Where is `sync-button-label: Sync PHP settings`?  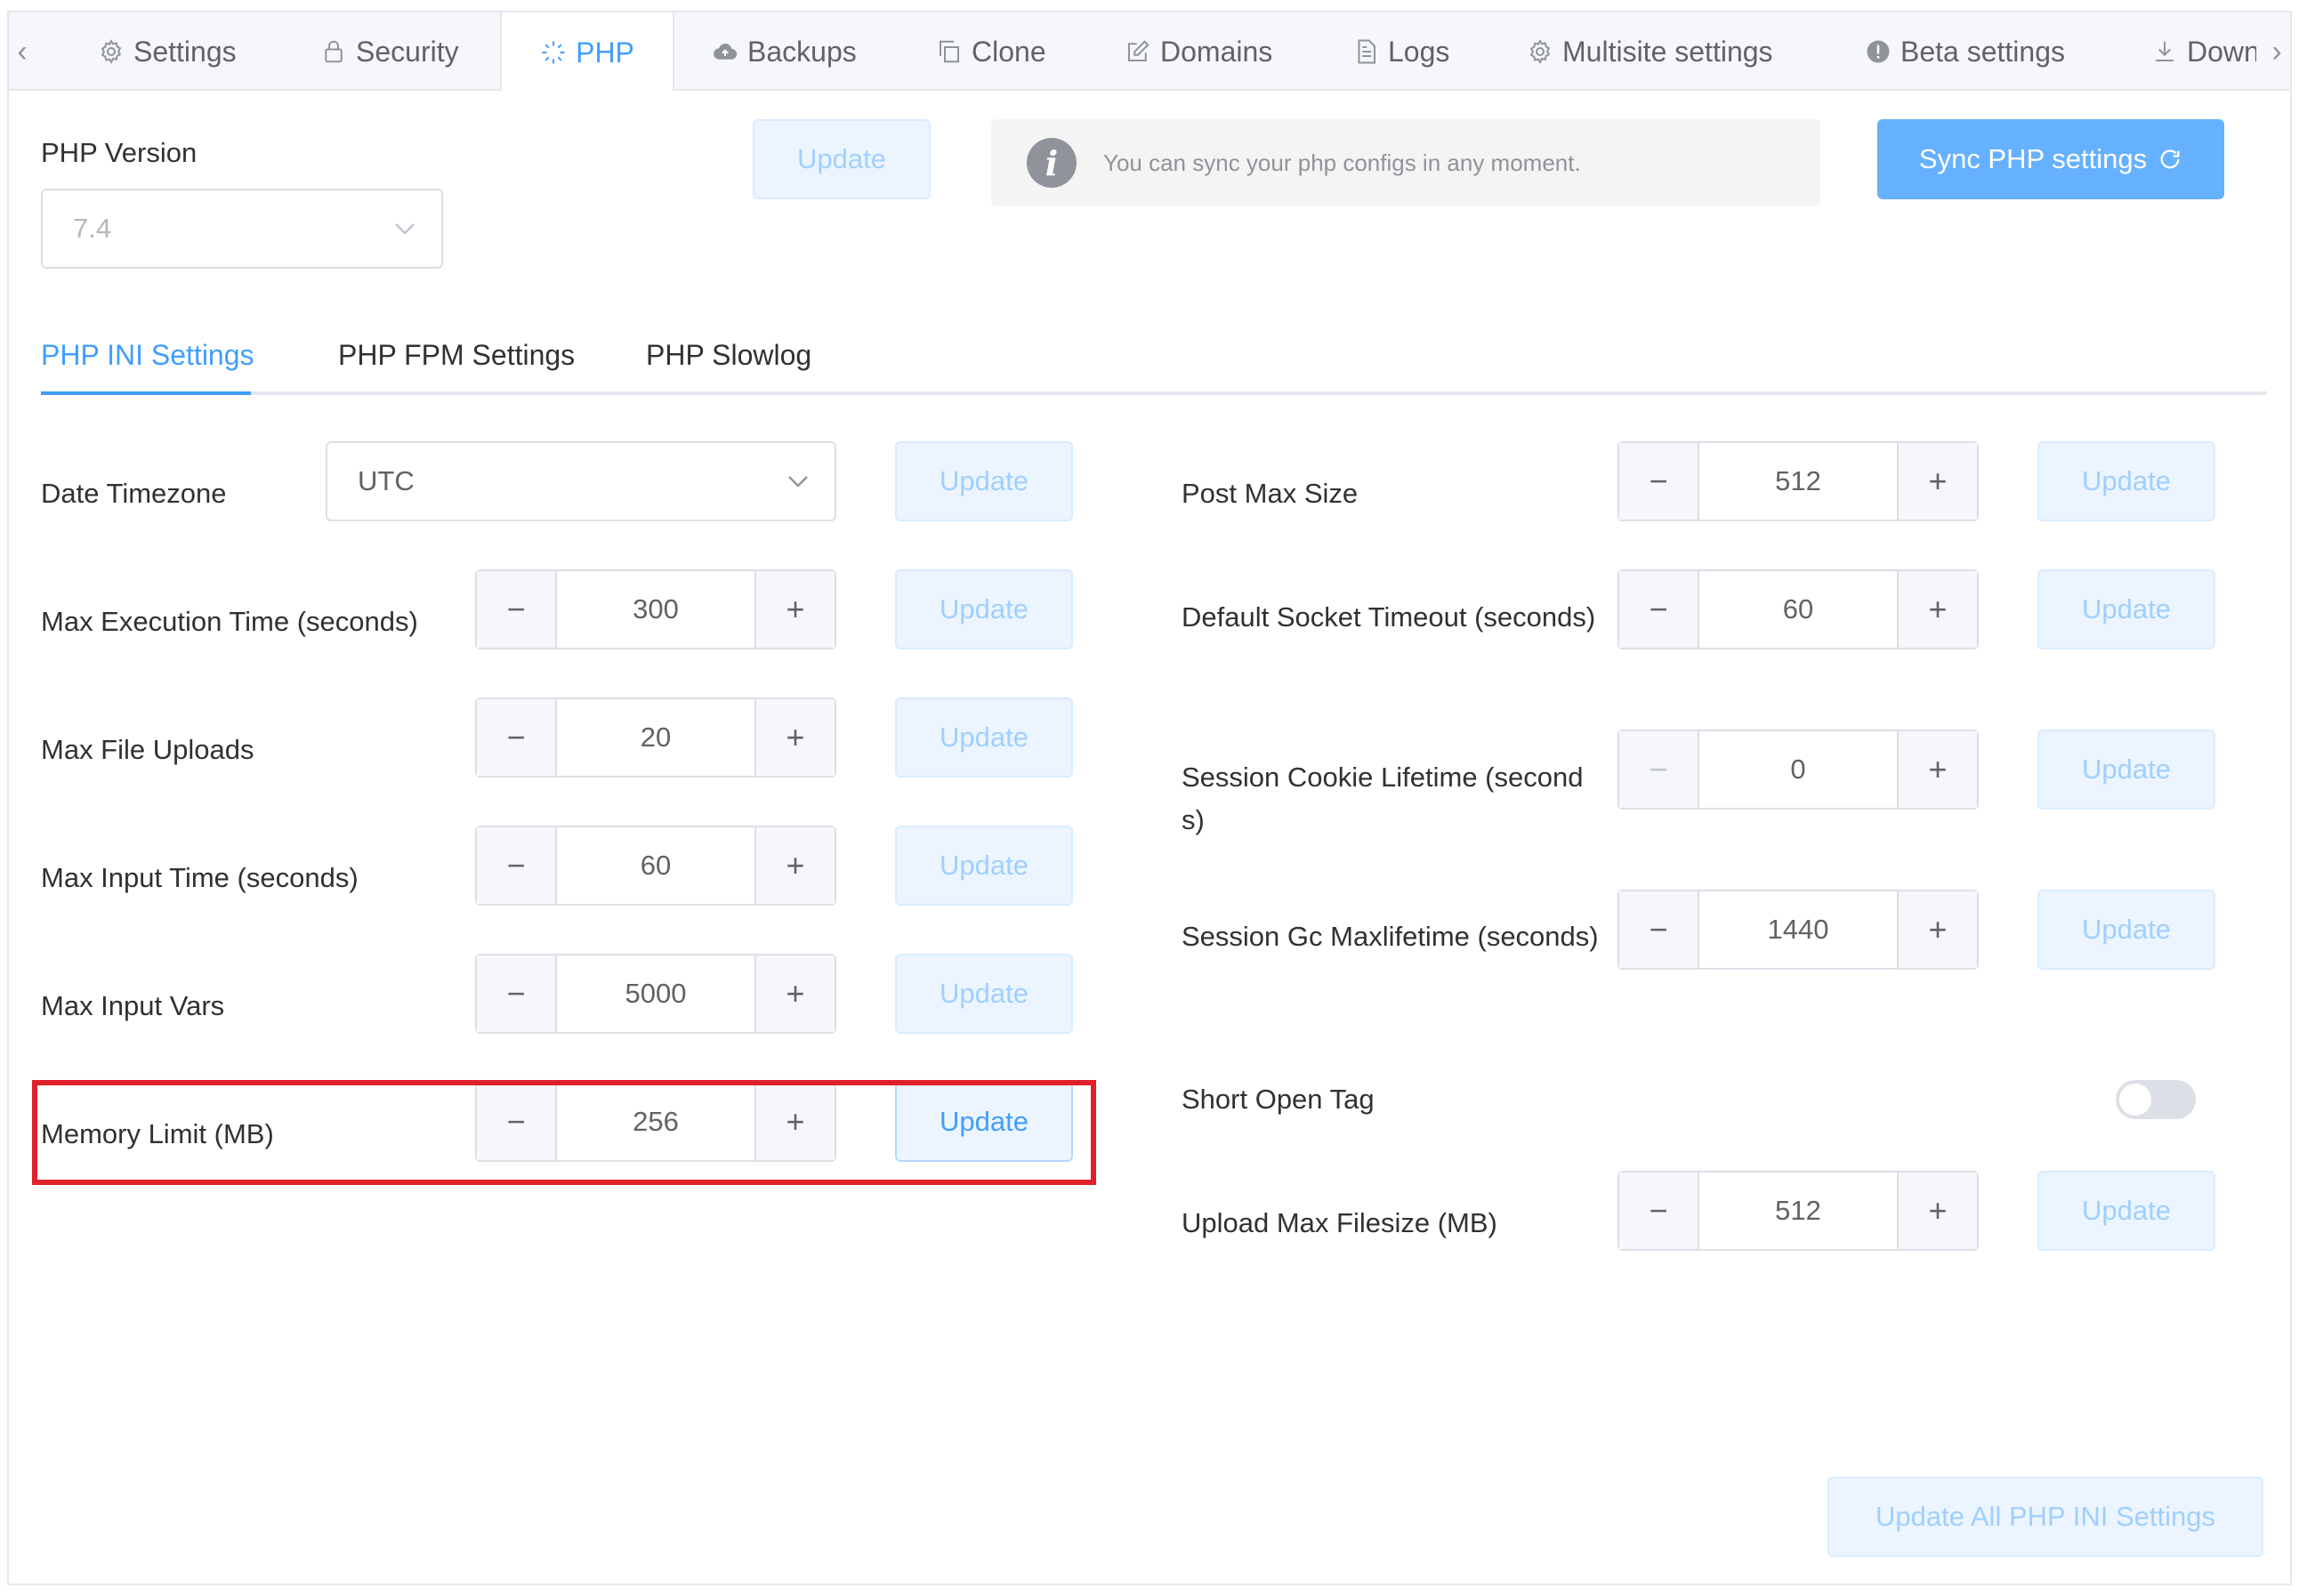
sync-button-label: Sync PHP settings is located at coordinates (2033, 158).